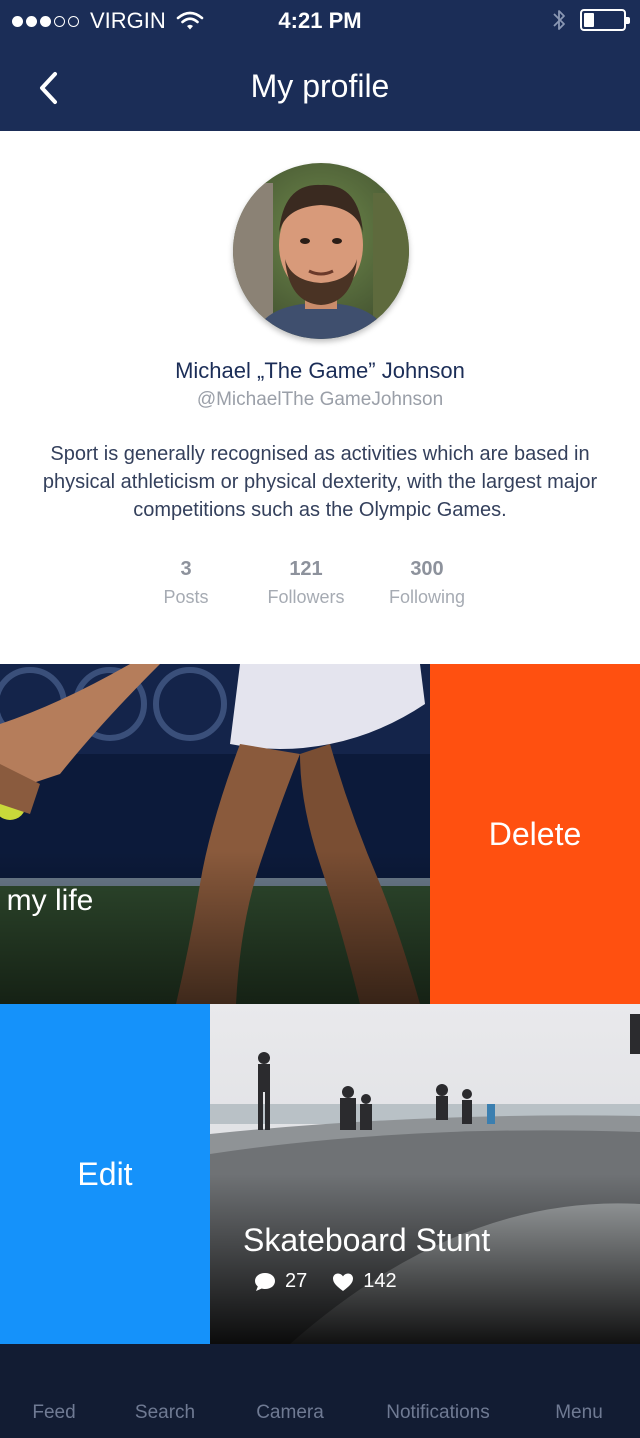  Describe the element at coordinates (320, 86) in the screenshot. I see `page-title: My profile` at that location.